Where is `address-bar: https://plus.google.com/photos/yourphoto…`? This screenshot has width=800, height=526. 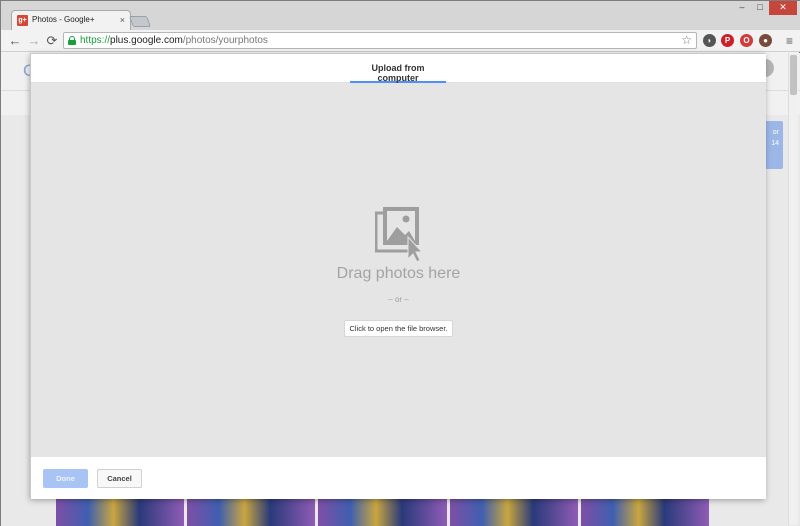 address-bar: https://plus.google.com/photos/yourphoto… is located at coordinates (380, 40).